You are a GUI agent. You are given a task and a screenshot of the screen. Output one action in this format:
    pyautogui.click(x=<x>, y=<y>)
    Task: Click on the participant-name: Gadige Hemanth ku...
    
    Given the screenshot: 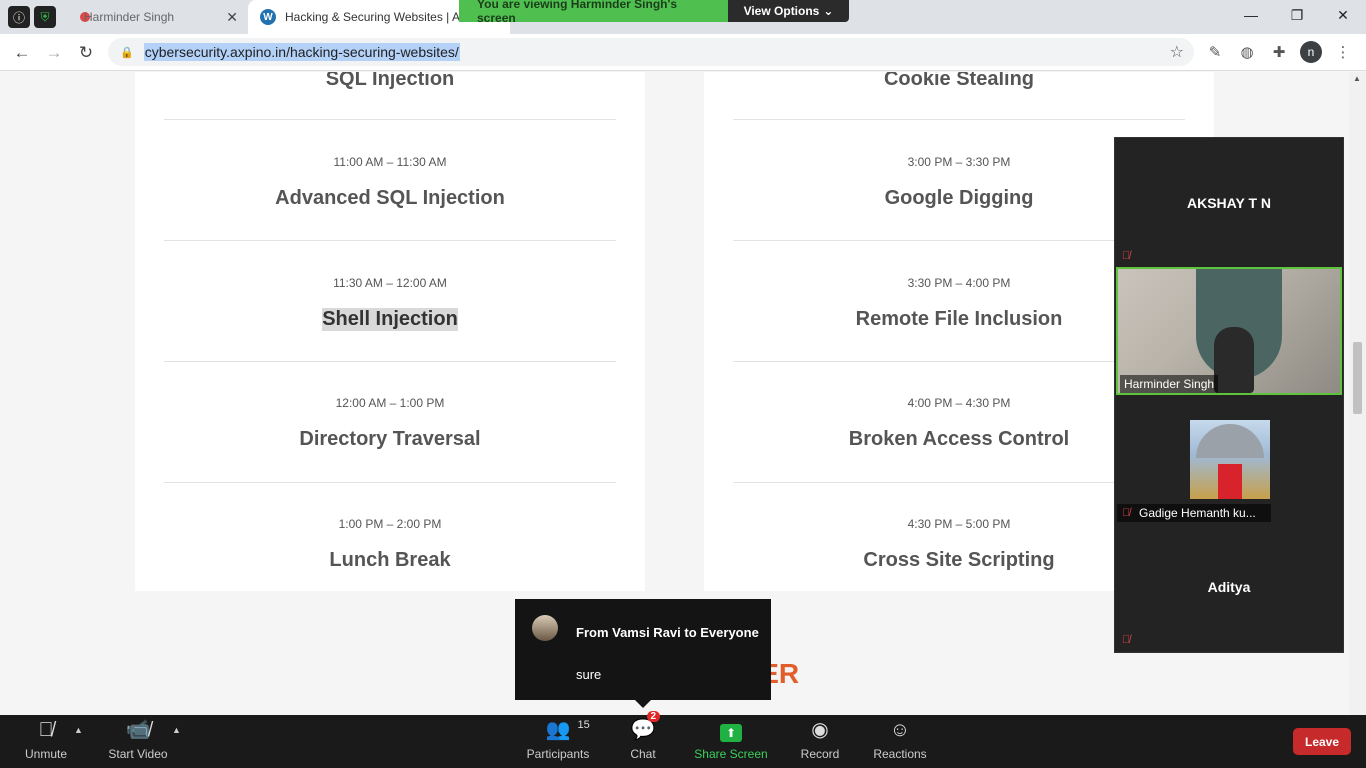 What is the action you would take?
    pyautogui.click(x=1197, y=513)
    